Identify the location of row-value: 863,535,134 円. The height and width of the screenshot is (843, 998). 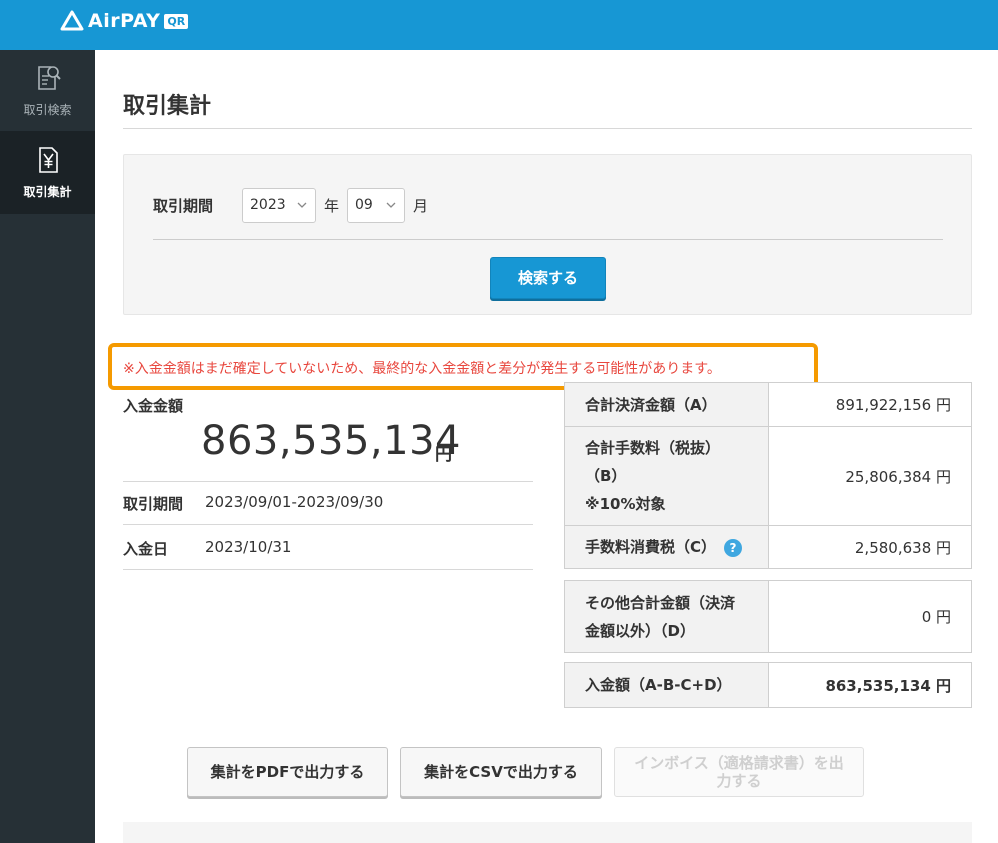
(870, 685).